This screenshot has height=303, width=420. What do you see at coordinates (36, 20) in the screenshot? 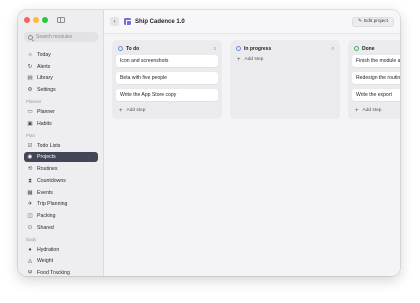
I see `minimize-window-button` at bounding box center [36, 20].